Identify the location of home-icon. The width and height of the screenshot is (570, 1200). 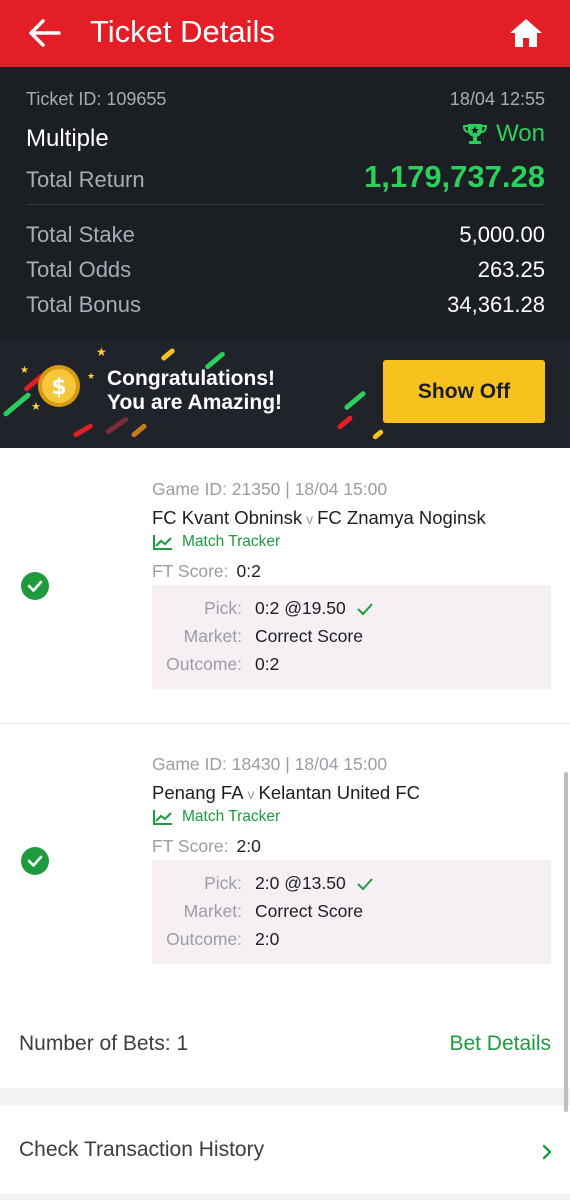
(526, 33).